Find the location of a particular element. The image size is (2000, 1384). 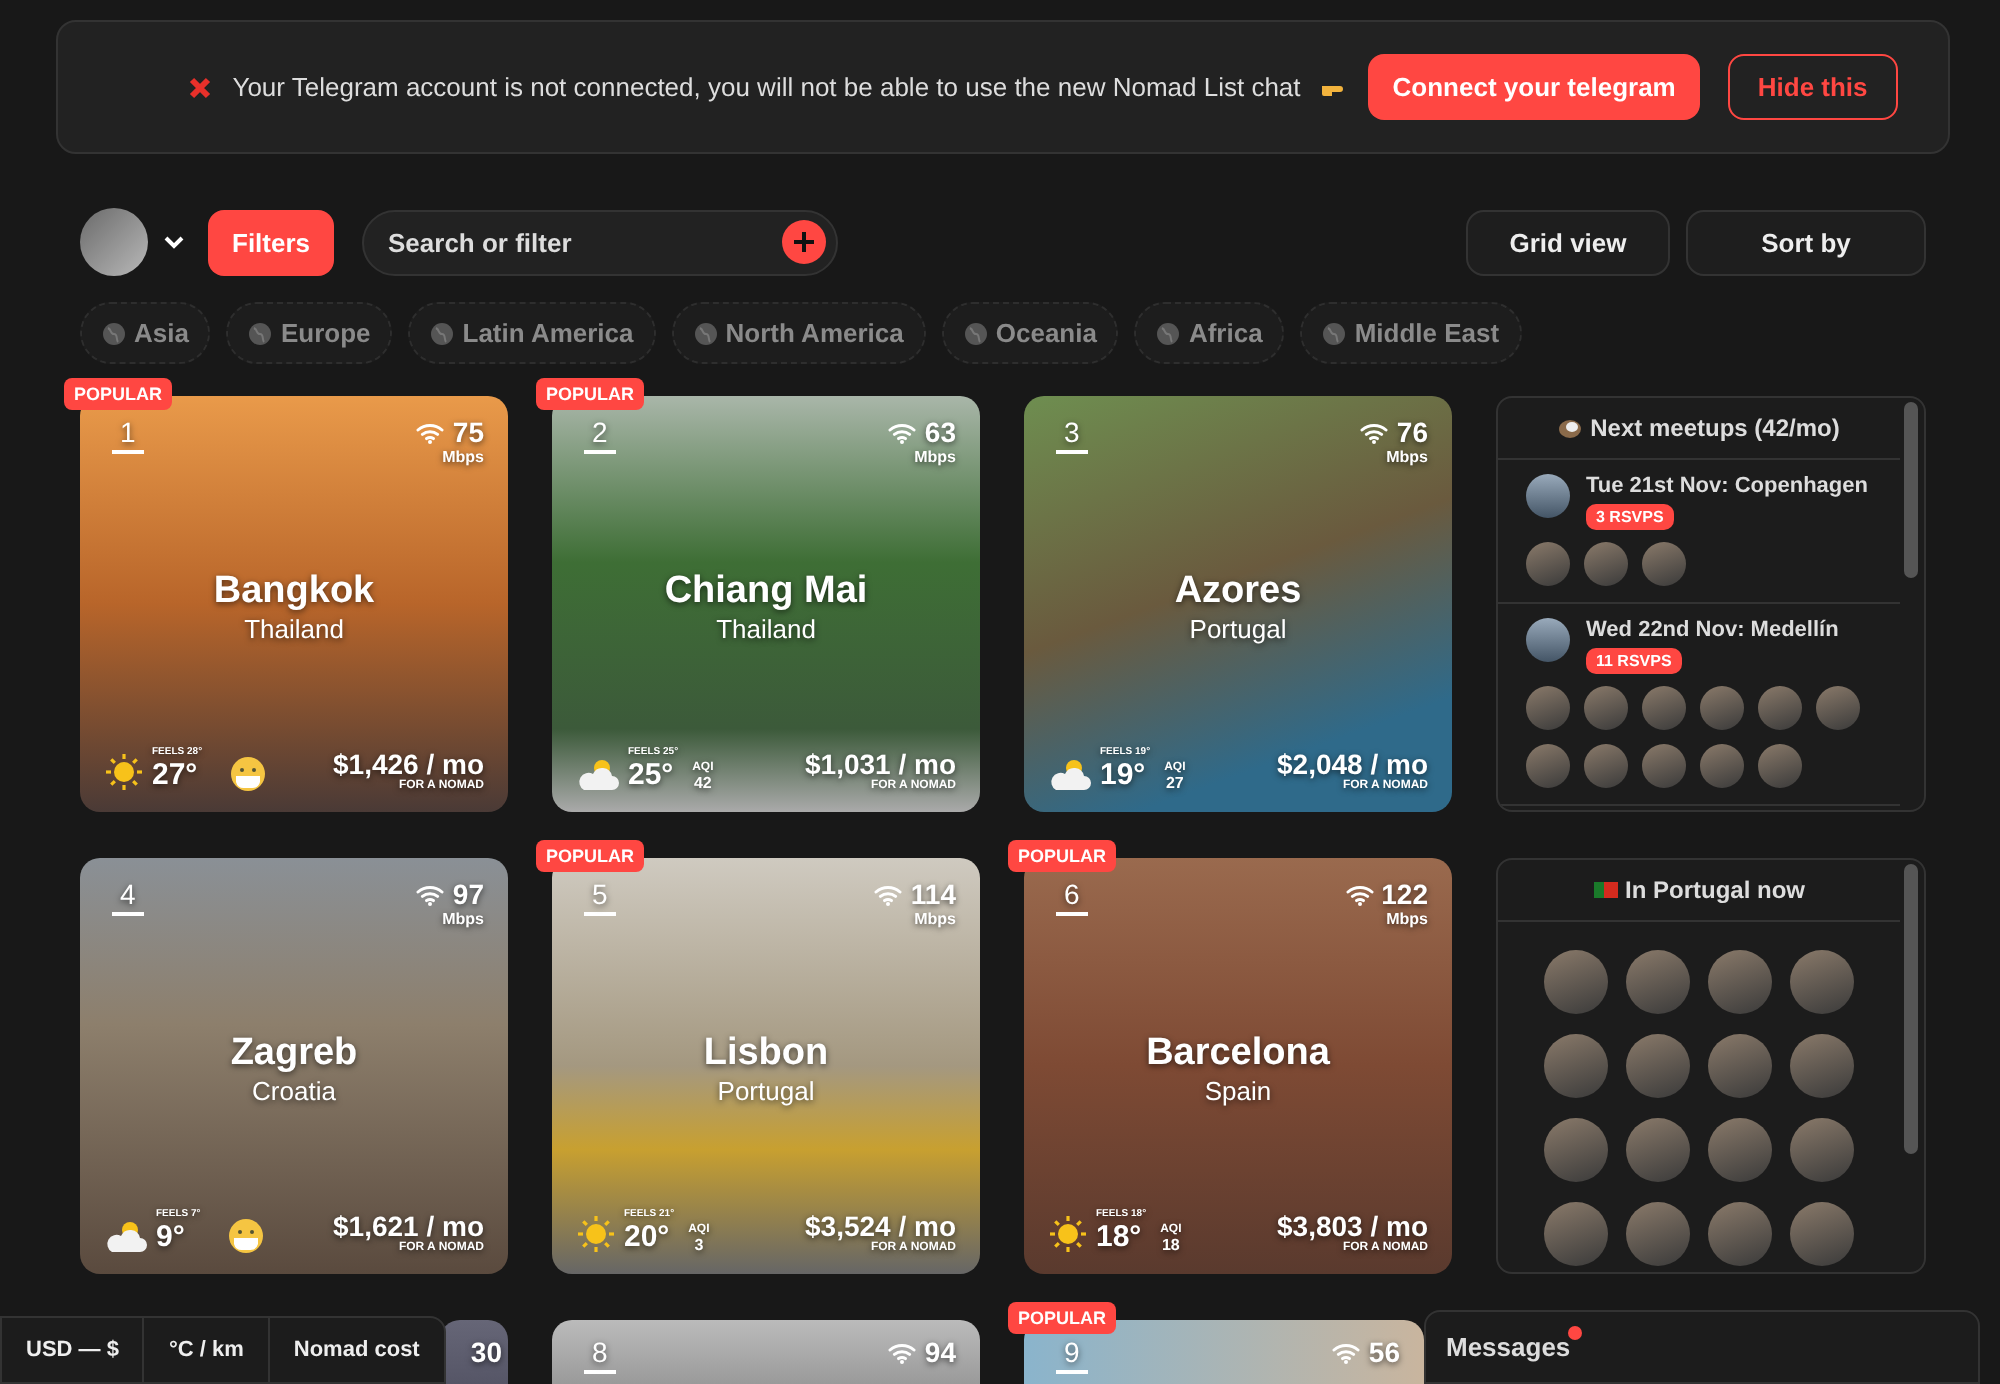

messages-panel: Messages is located at coordinates (1702, 1347).